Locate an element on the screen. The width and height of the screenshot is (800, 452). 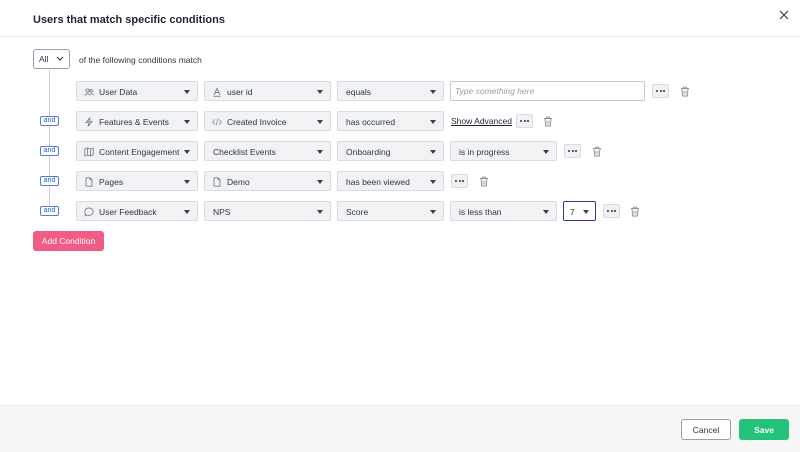
dialog-header: Users that match specific conditions is located at coordinates (400, 18).